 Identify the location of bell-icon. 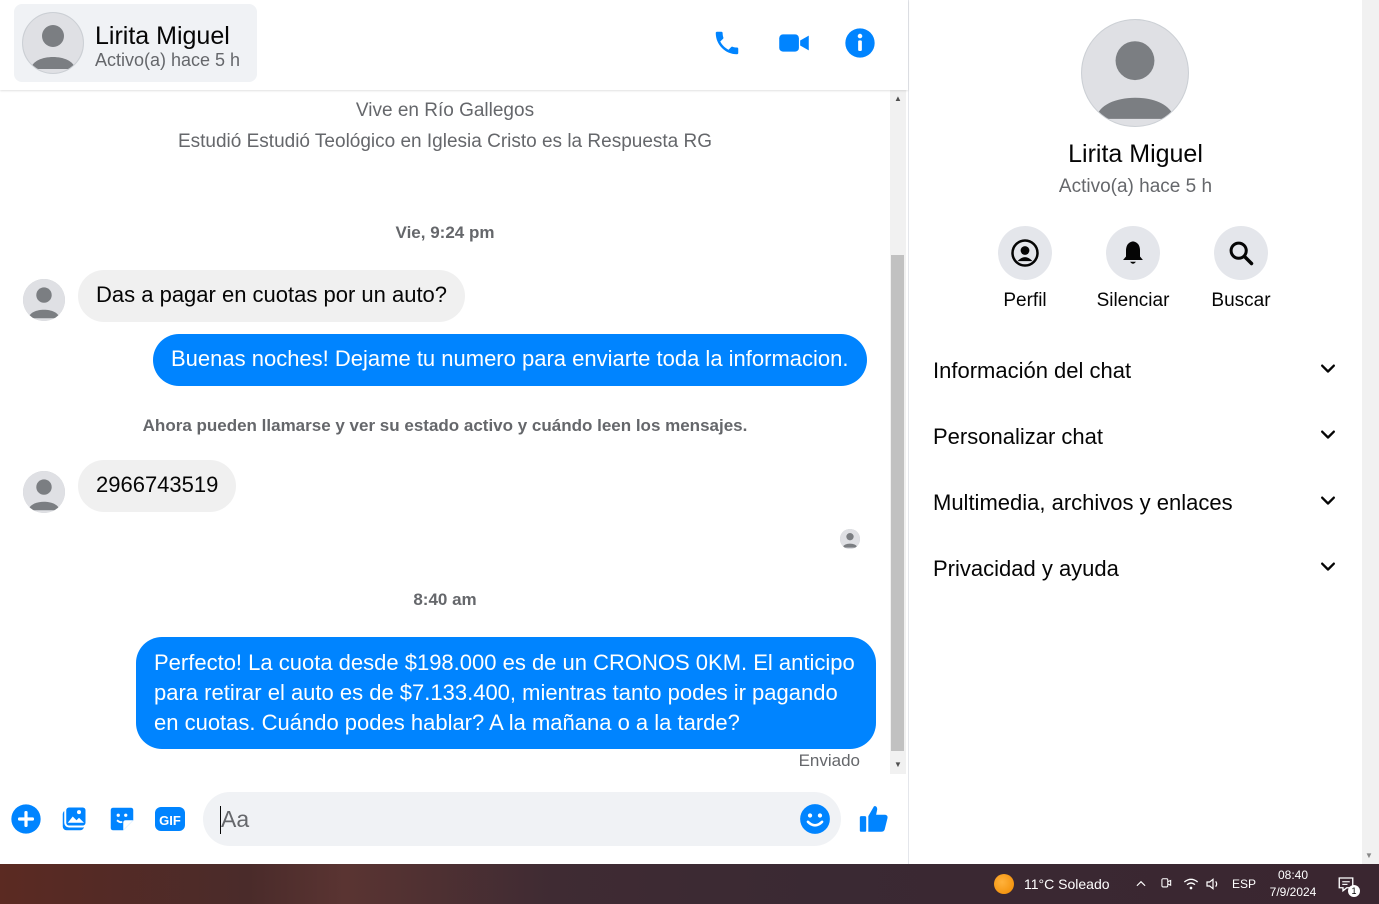
(1133, 253).